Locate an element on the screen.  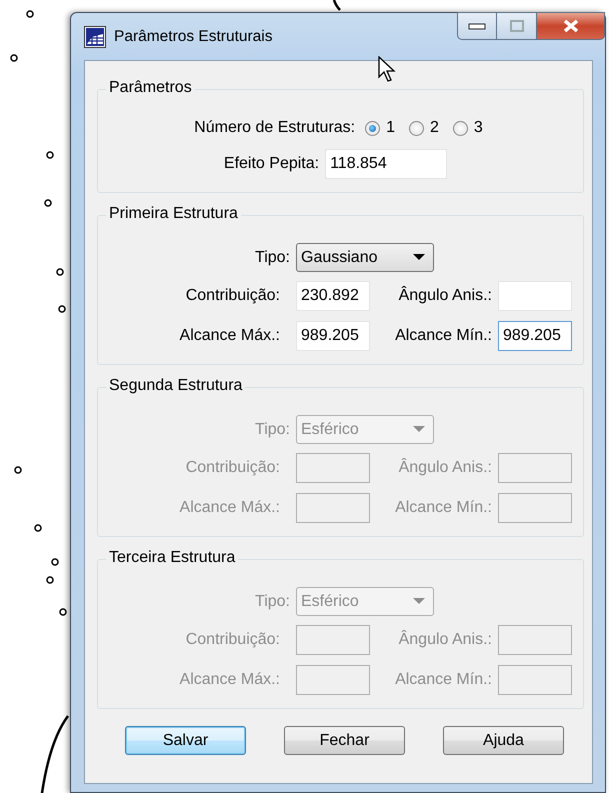
minimize-icon is located at coordinates (477, 26).